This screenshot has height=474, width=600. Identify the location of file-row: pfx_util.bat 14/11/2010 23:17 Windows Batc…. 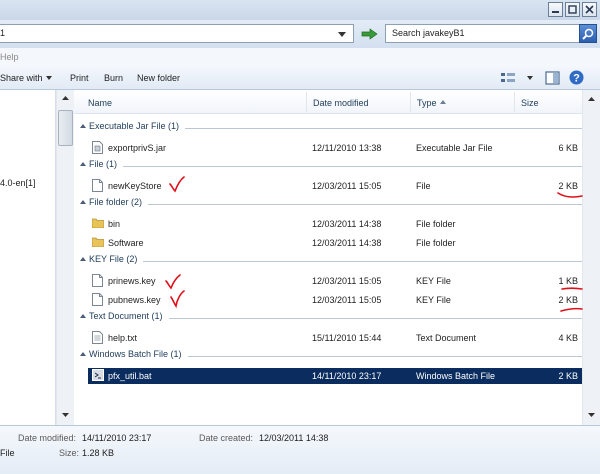
(340, 376).